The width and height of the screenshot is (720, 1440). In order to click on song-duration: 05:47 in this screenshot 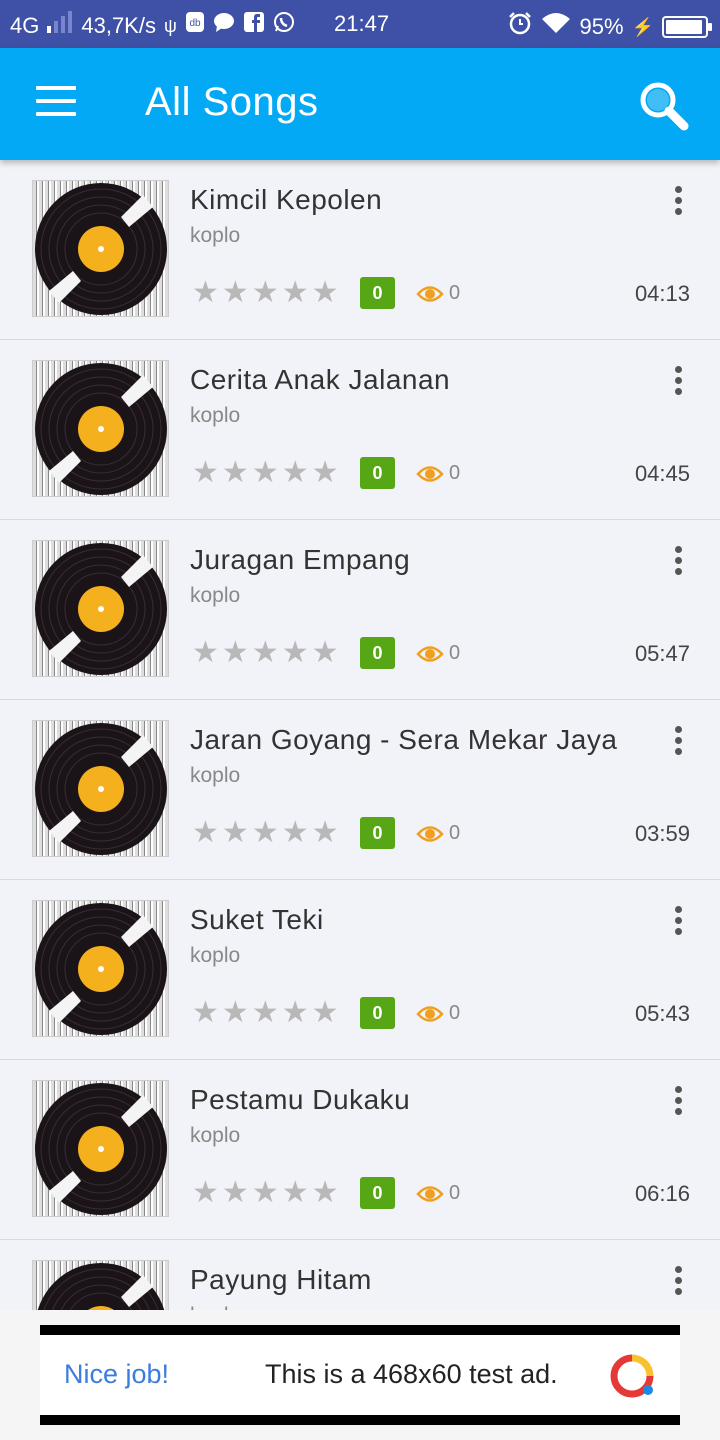, I will do `click(662, 653)`.